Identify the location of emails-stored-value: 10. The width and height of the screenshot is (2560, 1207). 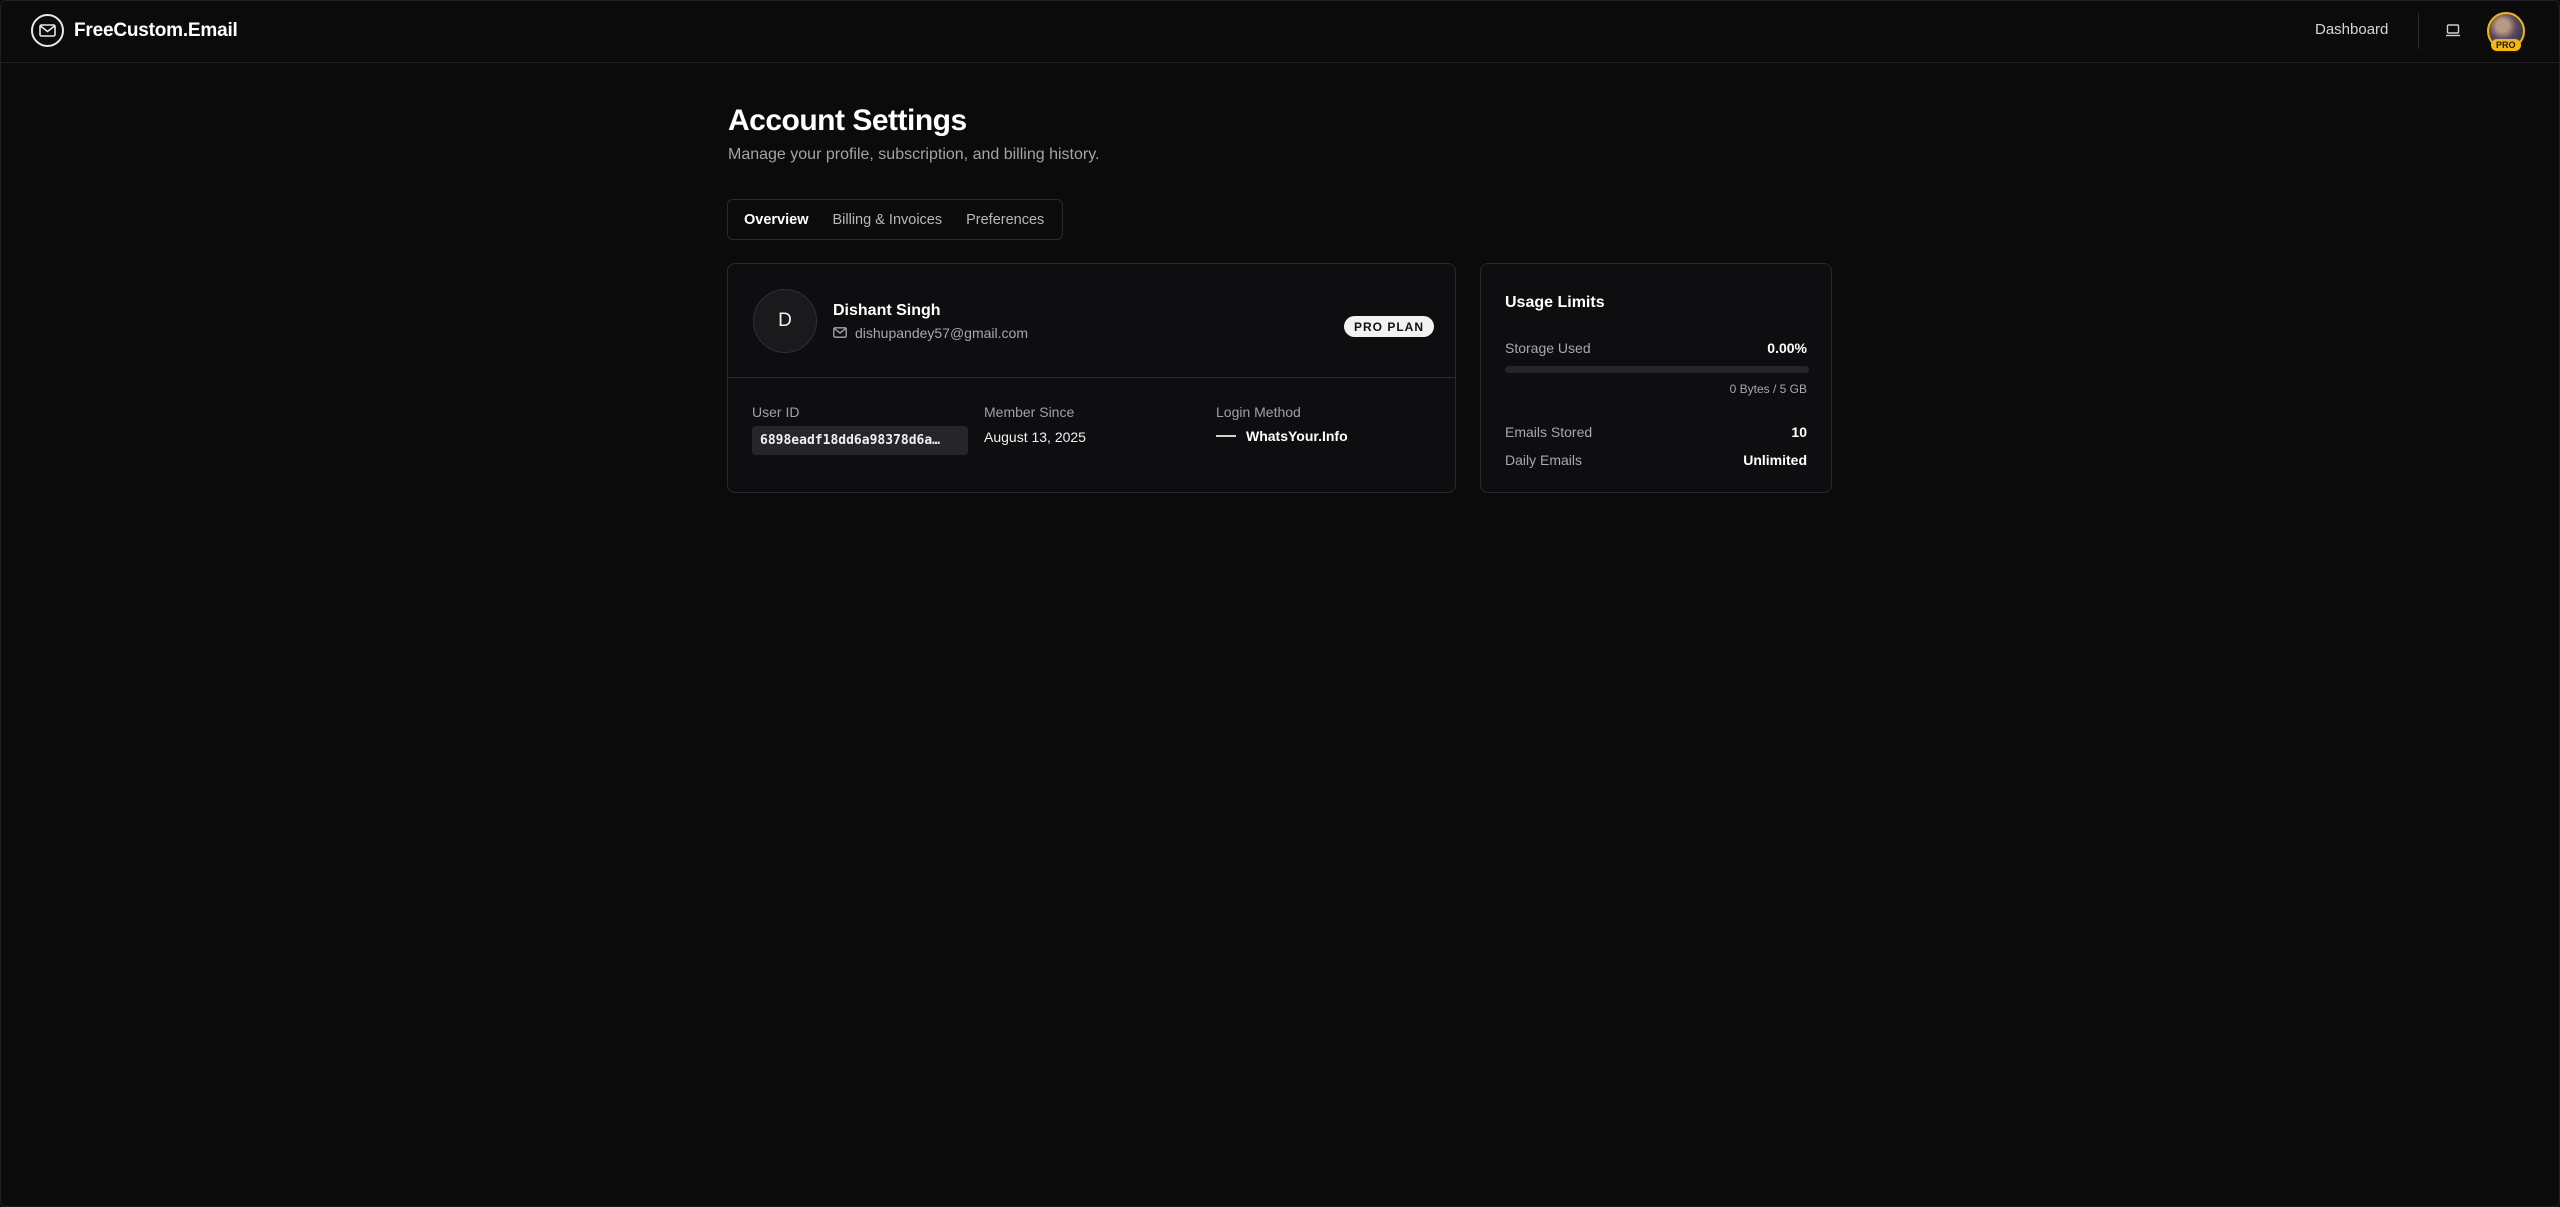
(1799, 432).